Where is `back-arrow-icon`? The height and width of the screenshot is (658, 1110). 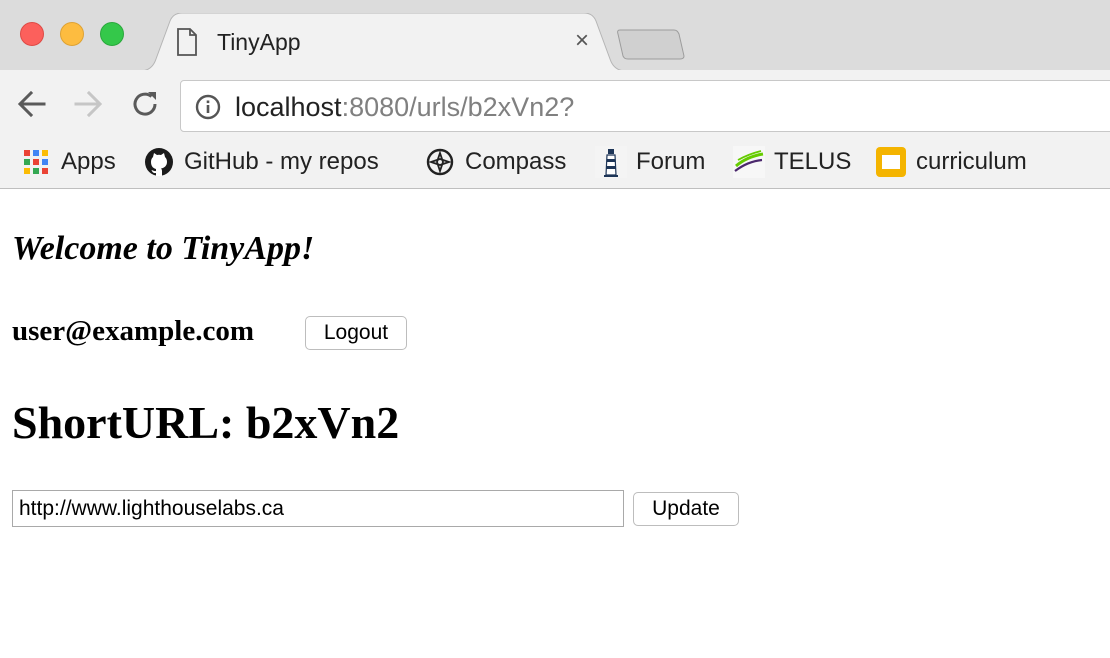 back-arrow-icon is located at coordinates (32, 104).